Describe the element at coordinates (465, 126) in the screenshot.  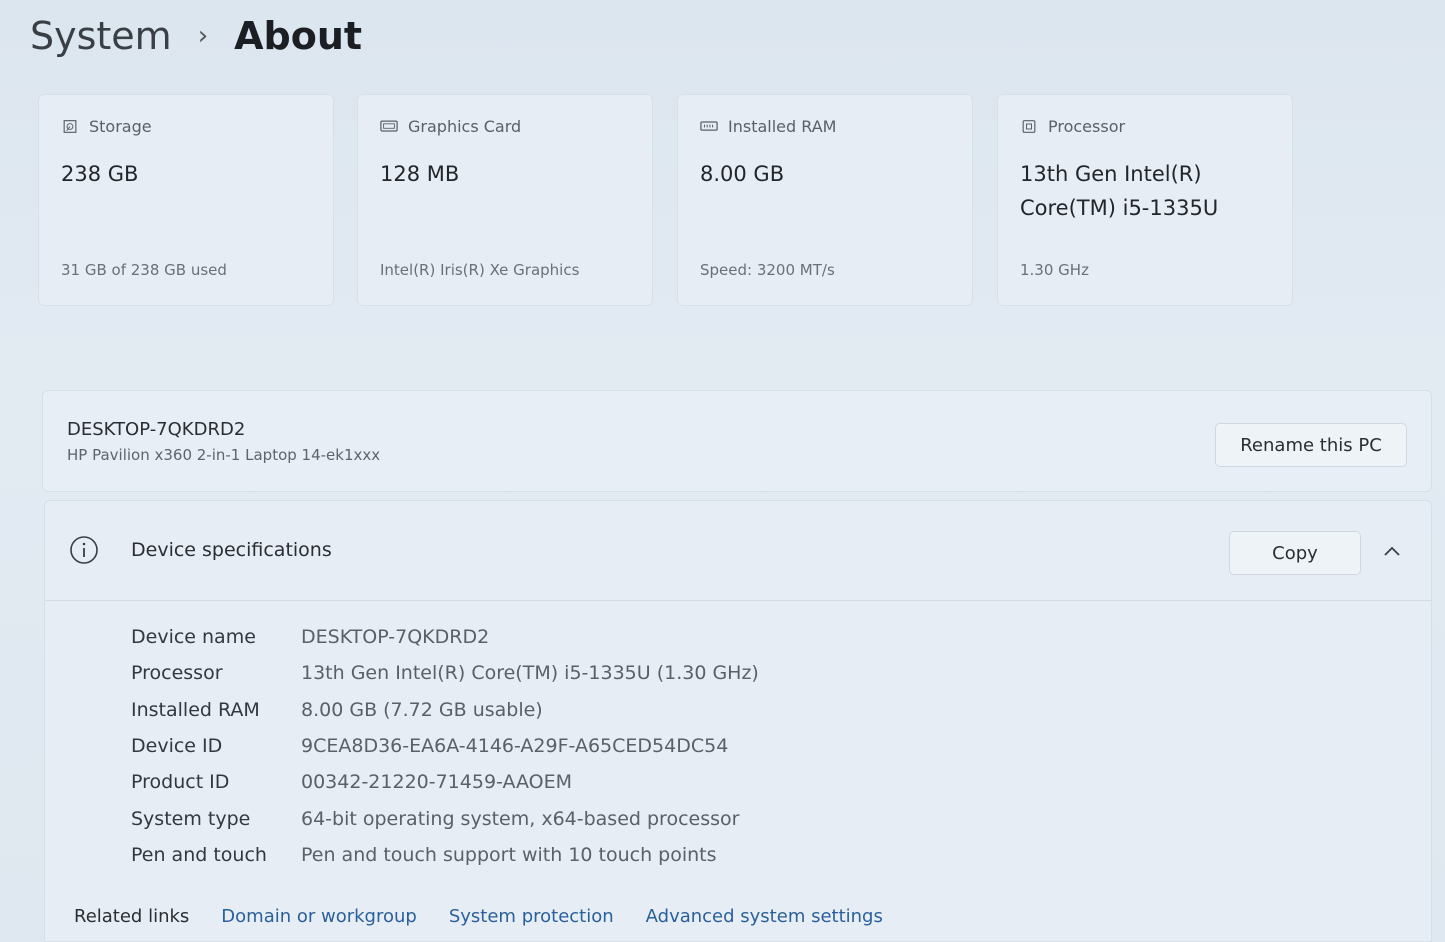
I see `graphics-card-label: Graphics Card` at that location.